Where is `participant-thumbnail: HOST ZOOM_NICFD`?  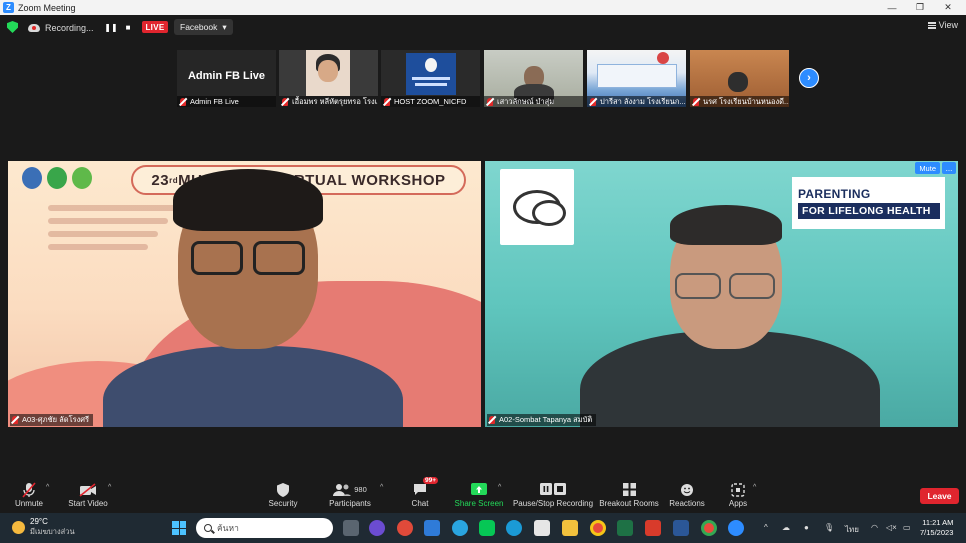 participant-thumbnail: HOST ZOOM_NICFD is located at coordinates (430, 78).